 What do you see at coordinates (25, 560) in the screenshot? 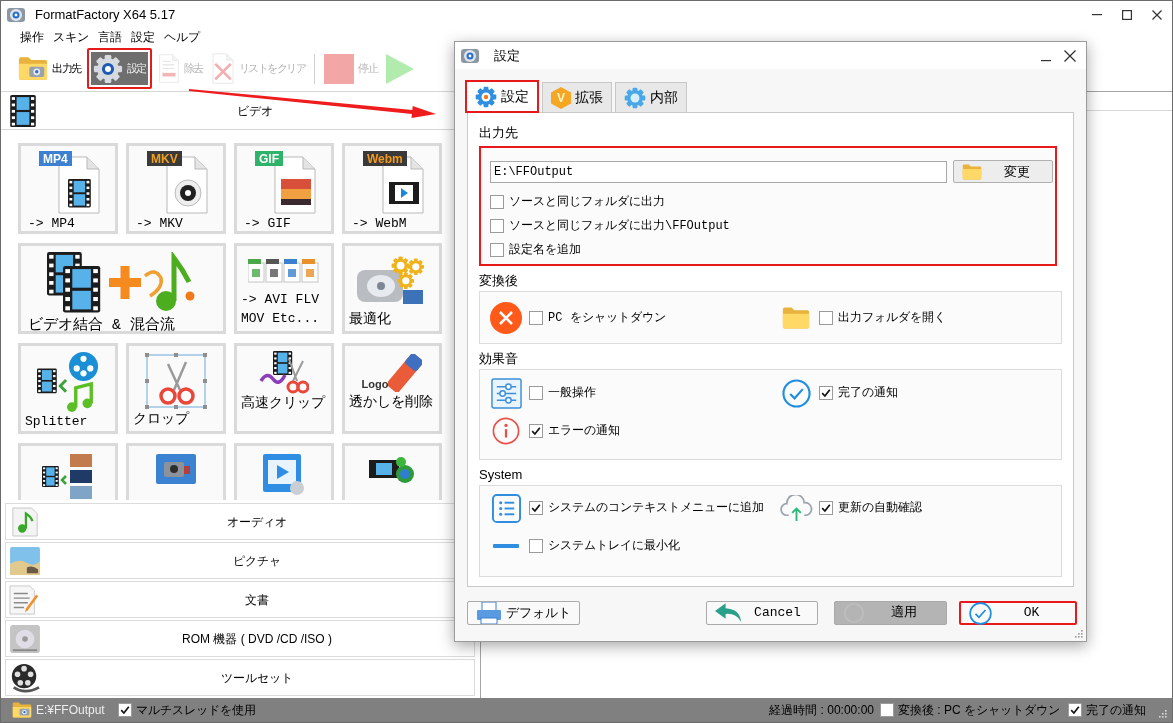
I see `landscape-picture-icon` at bounding box center [25, 560].